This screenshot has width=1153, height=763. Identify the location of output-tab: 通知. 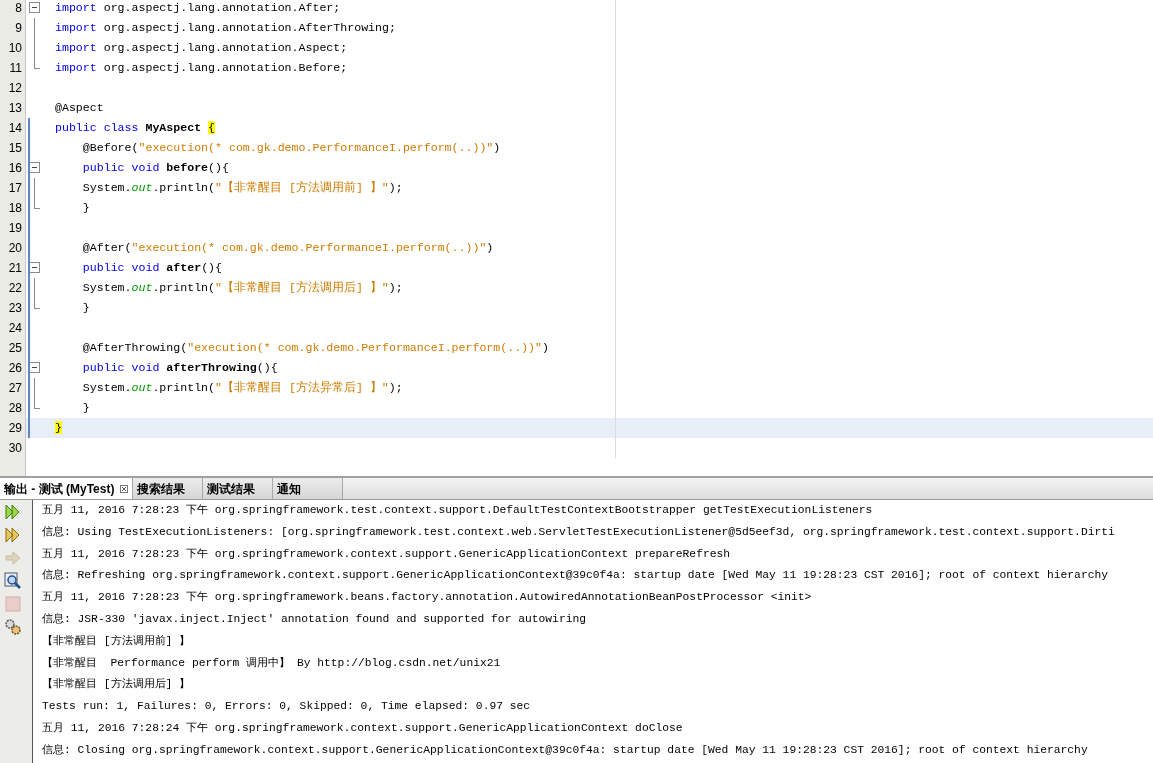
(308, 488).